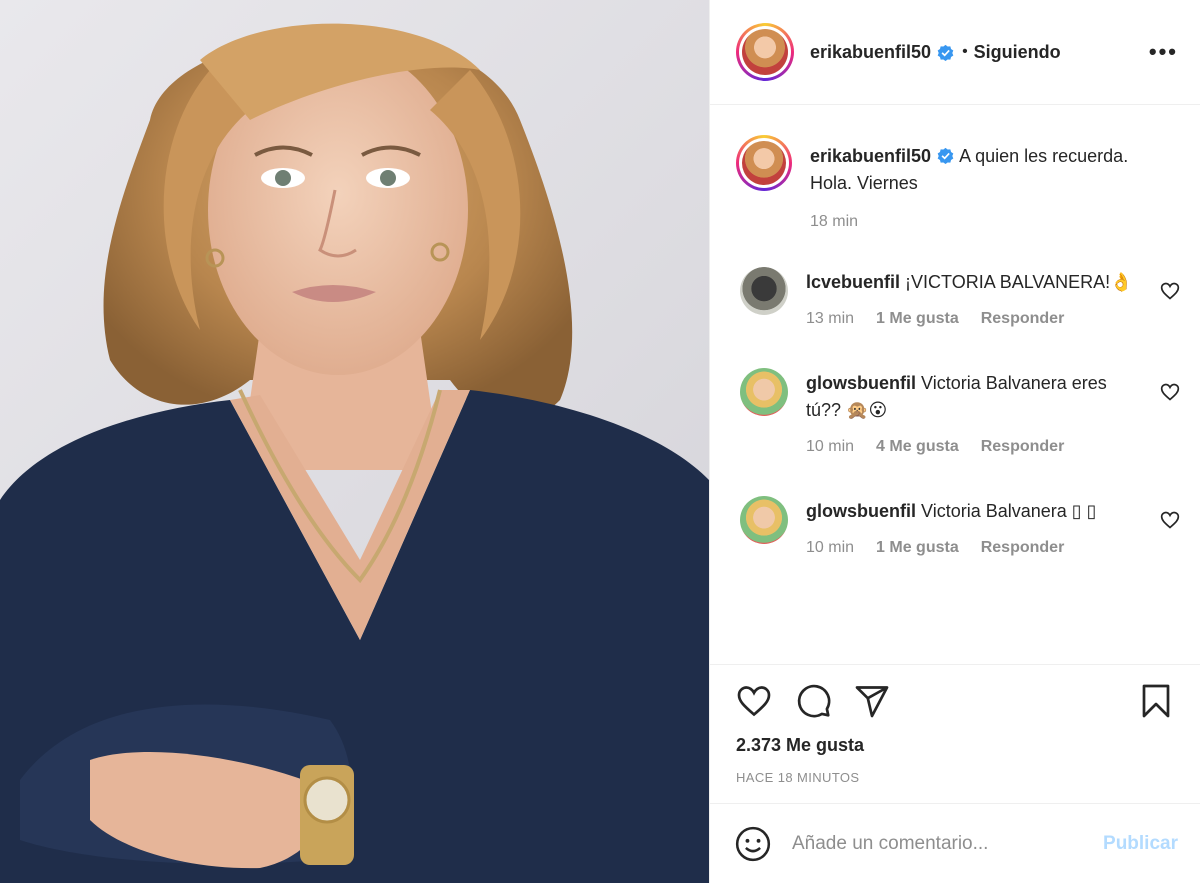 This screenshot has height=883, width=1200. What do you see at coordinates (1140, 844) in the screenshot?
I see `publish-button: Publicar` at bounding box center [1140, 844].